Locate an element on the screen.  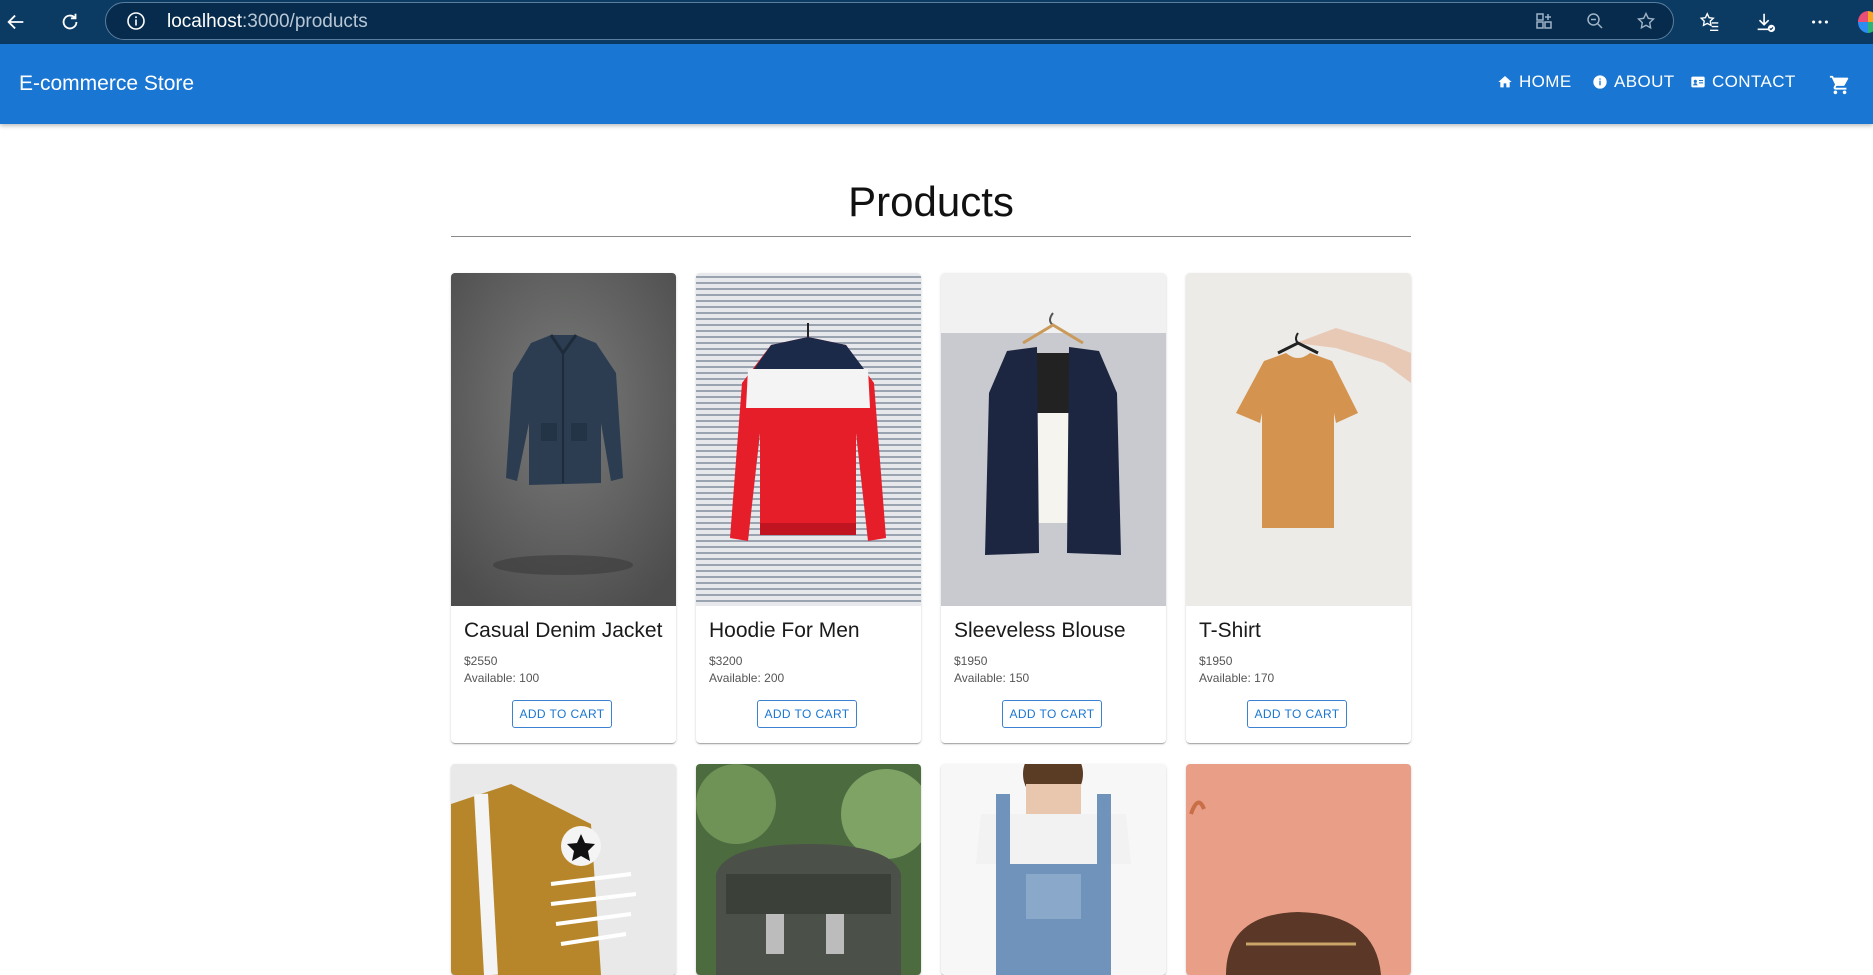
product-image-handbag is located at coordinates (1298, 869).